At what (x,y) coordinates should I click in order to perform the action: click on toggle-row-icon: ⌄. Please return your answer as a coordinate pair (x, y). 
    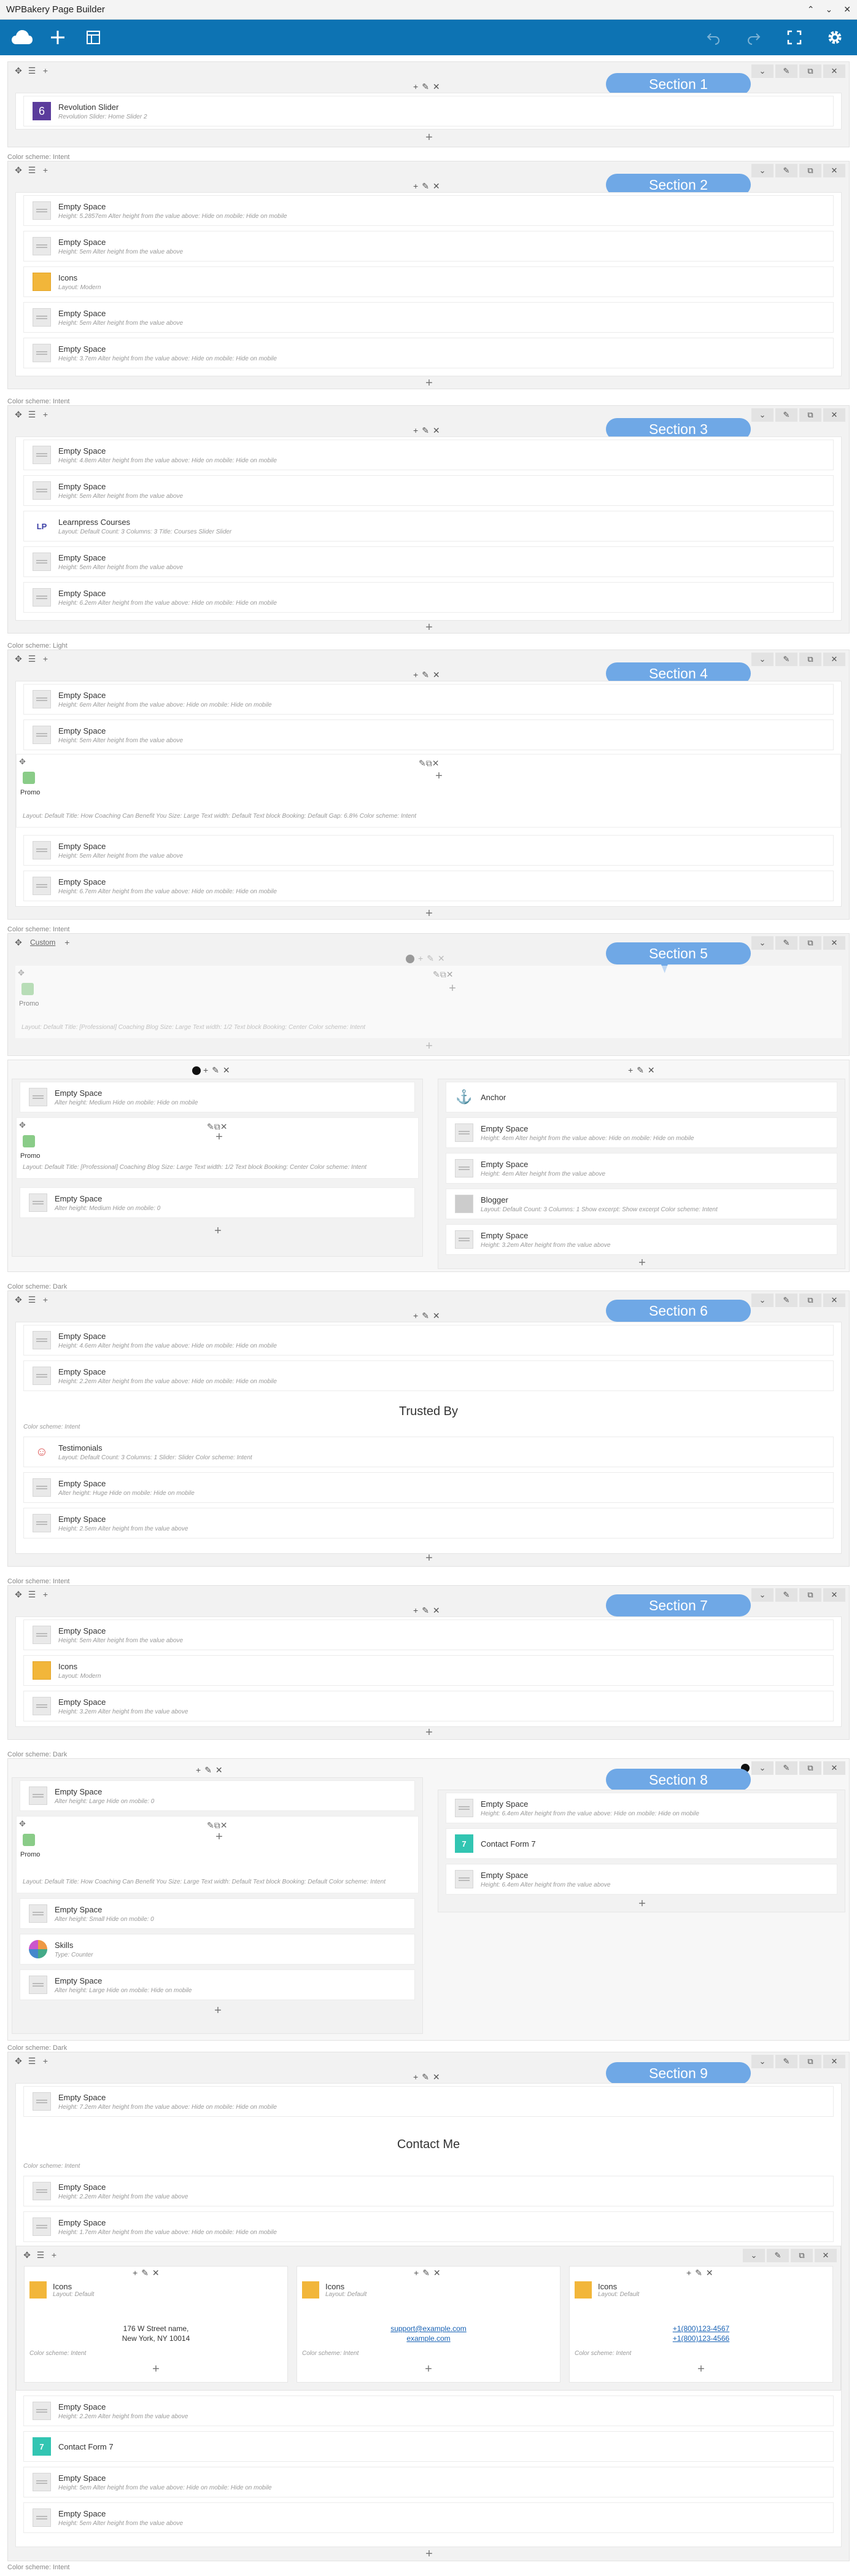
    Looking at the image, I should click on (762, 1768).